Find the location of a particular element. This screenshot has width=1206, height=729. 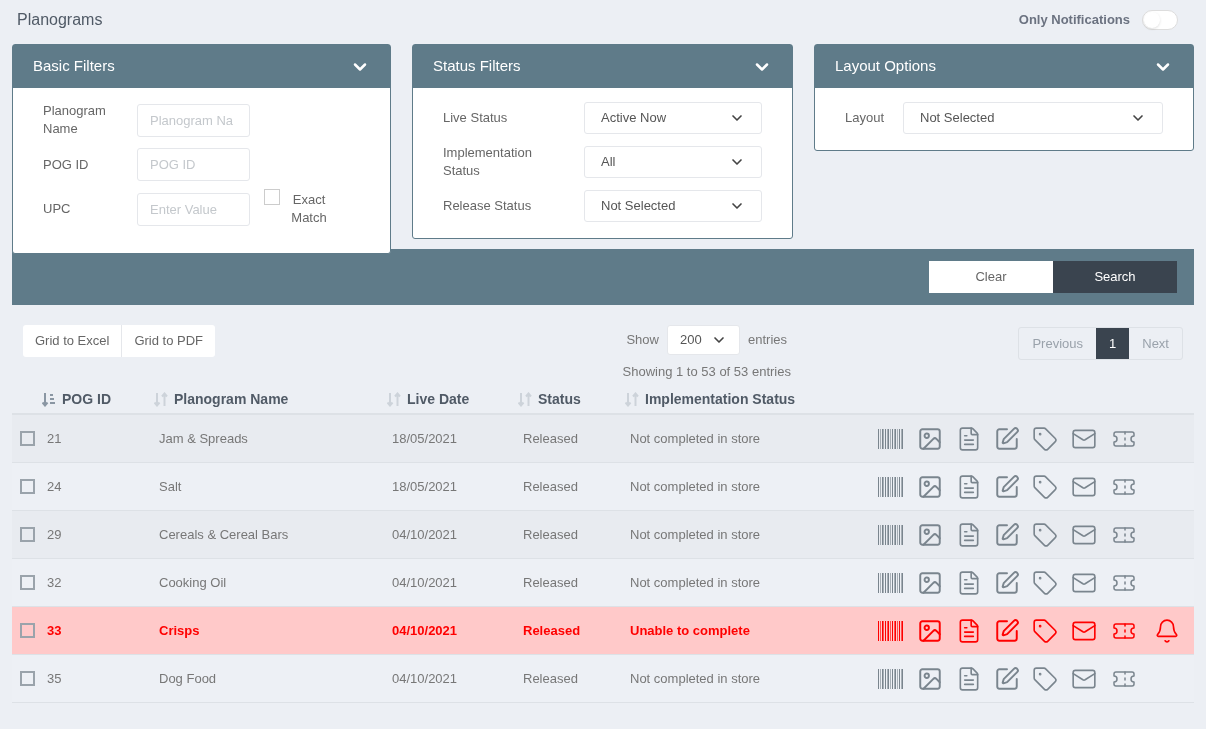

field-label: Live Status is located at coordinates (476, 118).